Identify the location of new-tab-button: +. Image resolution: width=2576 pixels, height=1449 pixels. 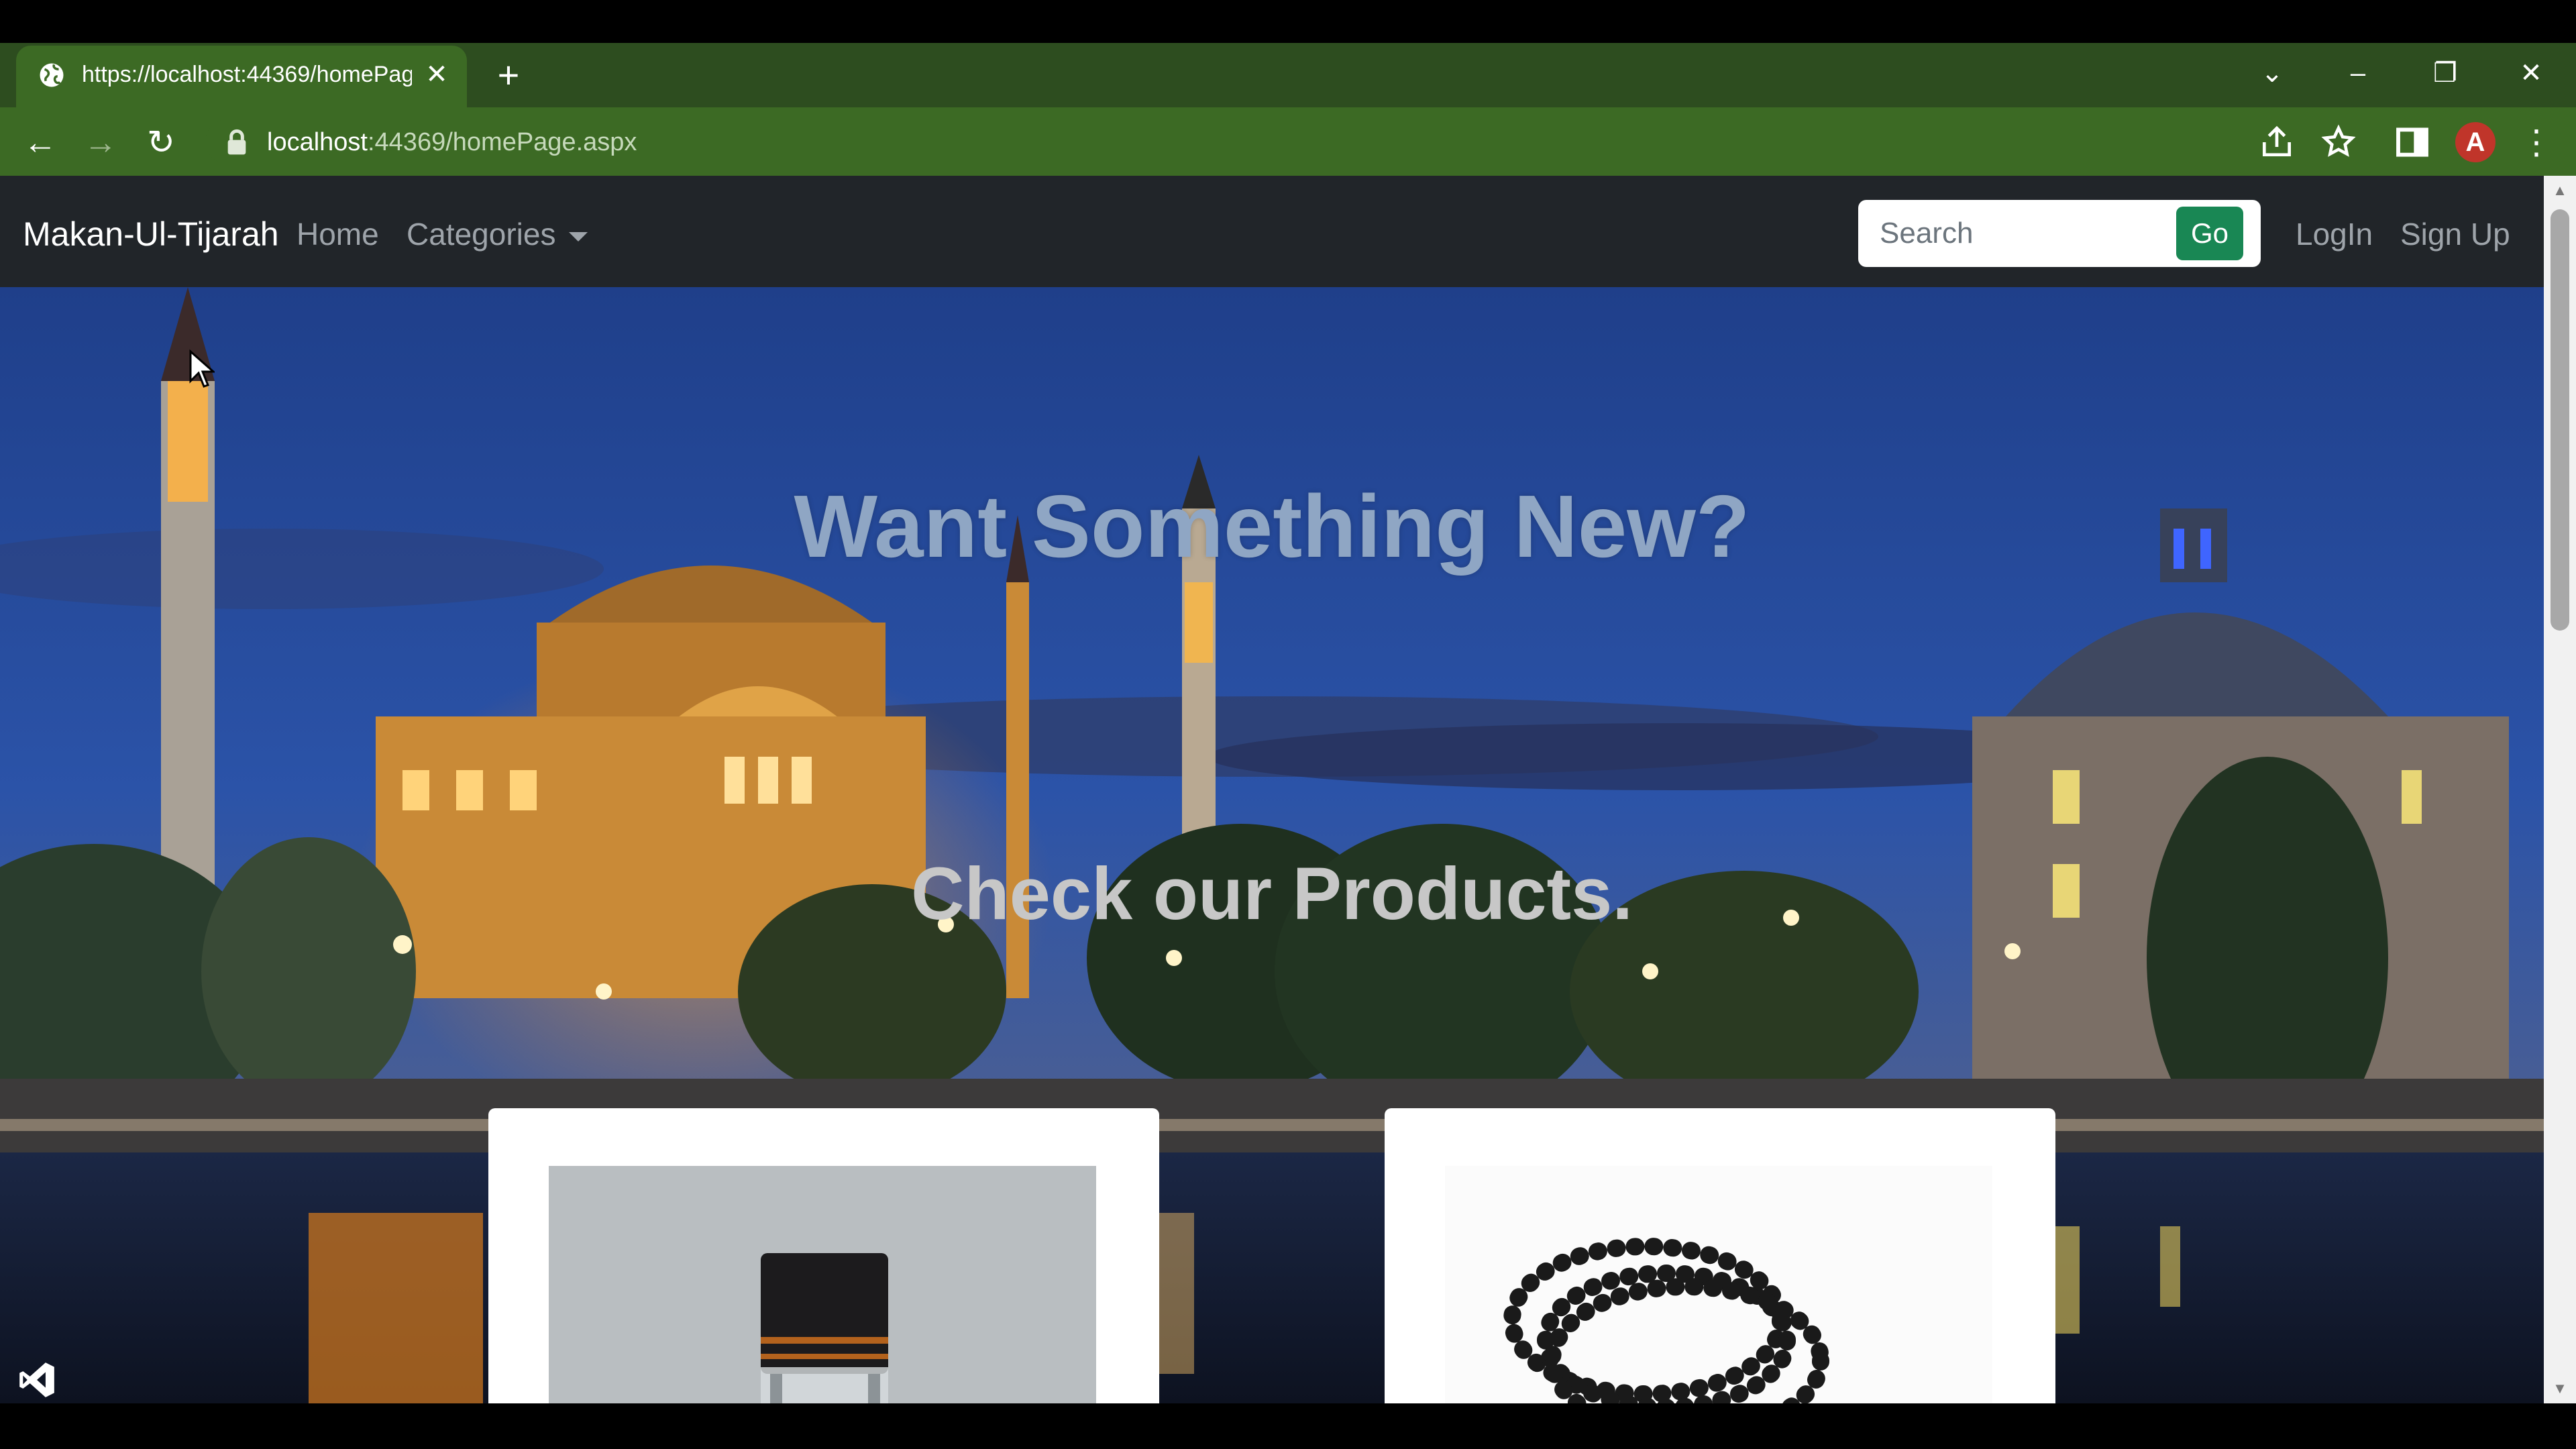
(508, 75).